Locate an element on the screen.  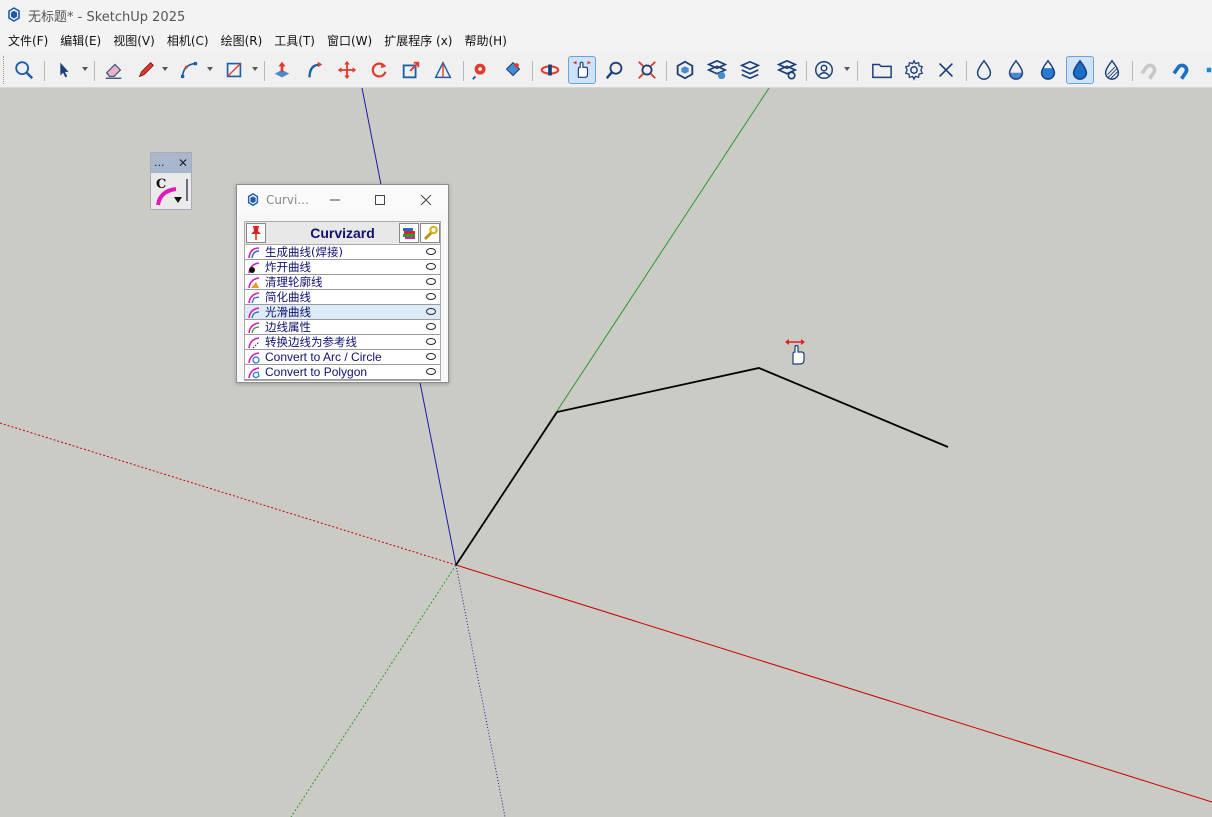
select-button is located at coordinates (64, 70).